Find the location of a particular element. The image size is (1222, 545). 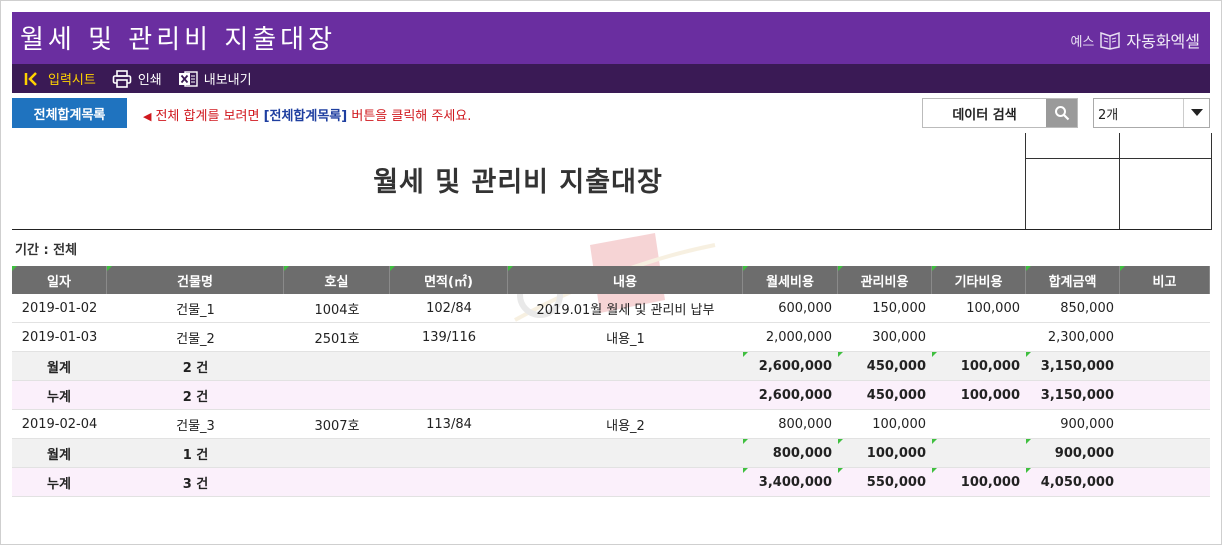

subtotal-other is located at coordinates (979, 453).